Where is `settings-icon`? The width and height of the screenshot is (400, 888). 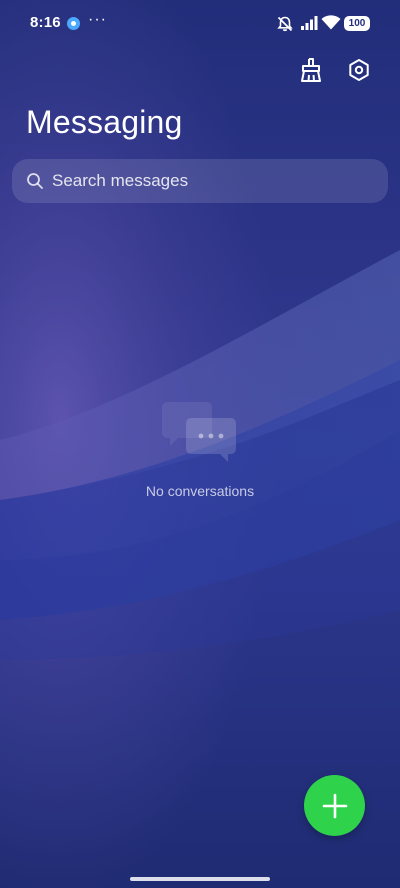
settings-icon is located at coordinates (359, 70).